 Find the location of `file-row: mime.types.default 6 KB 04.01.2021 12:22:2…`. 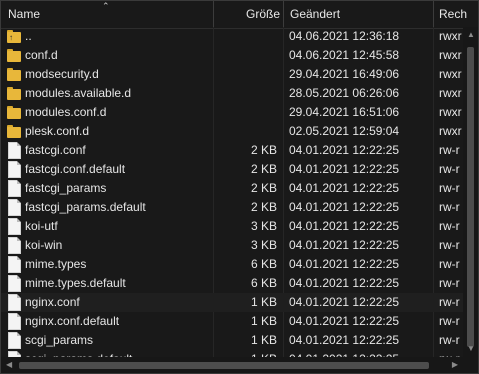

file-row: mime.types.default 6 KB 04.01.2021 12:22:2… is located at coordinates (232, 283).